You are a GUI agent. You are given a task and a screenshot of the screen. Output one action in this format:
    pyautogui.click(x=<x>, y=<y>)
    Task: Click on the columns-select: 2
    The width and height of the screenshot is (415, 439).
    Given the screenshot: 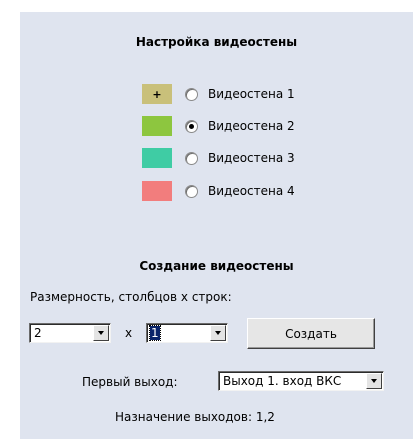 What is the action you would take?
    pyautogui.click(x=70, y=333)
    